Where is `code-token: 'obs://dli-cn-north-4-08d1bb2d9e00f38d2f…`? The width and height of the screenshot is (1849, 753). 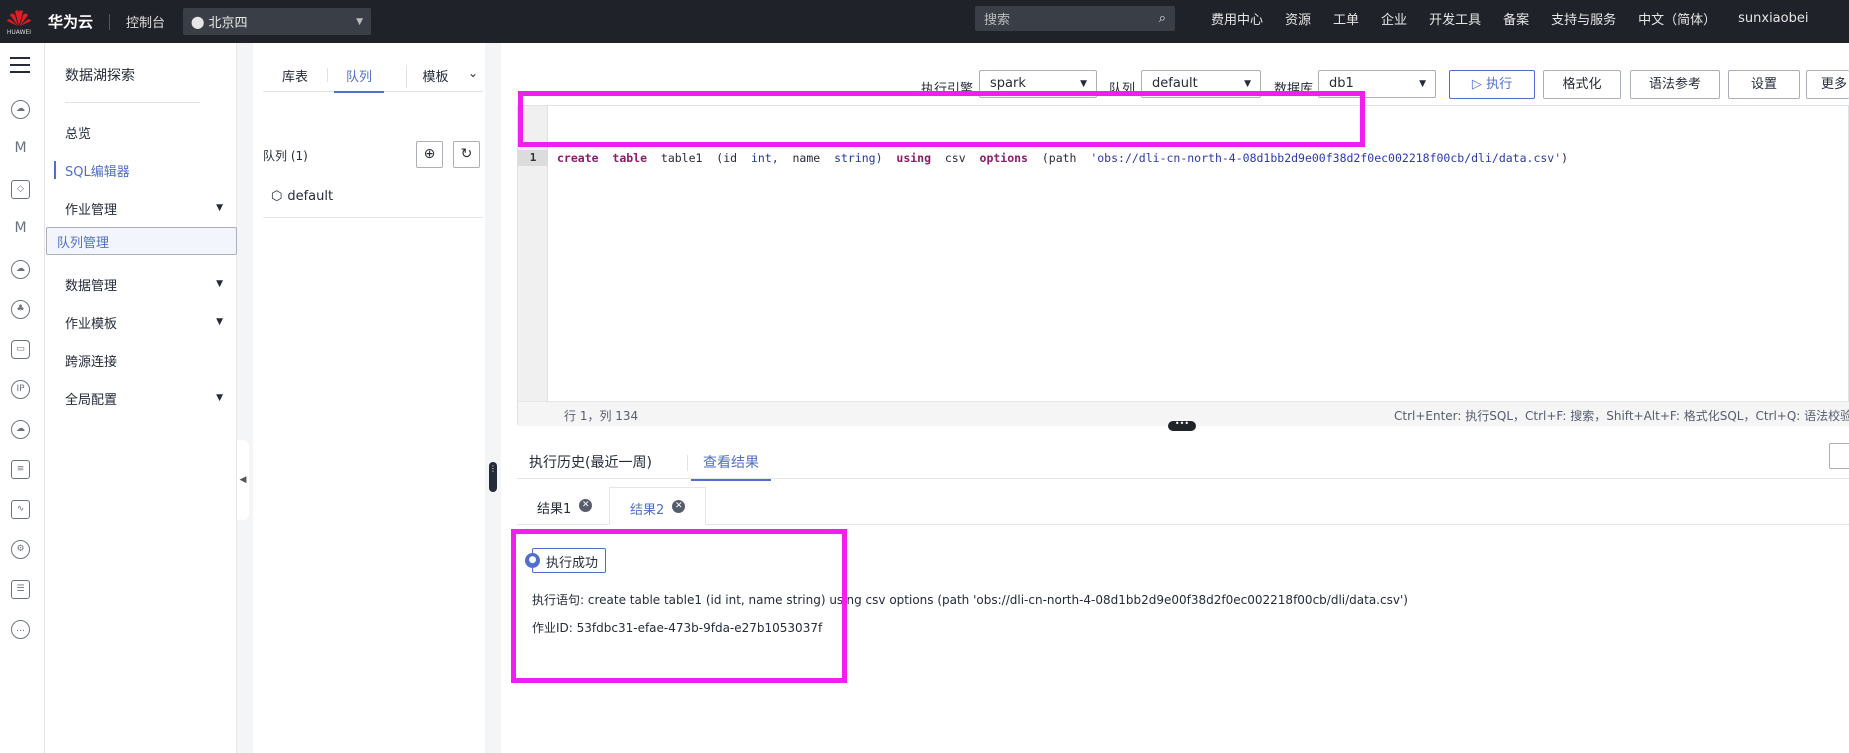 code-token: 'obs://dli-cn-north-4-08d1bb2d9e00f38d2f… is located at coordinates (1326, 158).